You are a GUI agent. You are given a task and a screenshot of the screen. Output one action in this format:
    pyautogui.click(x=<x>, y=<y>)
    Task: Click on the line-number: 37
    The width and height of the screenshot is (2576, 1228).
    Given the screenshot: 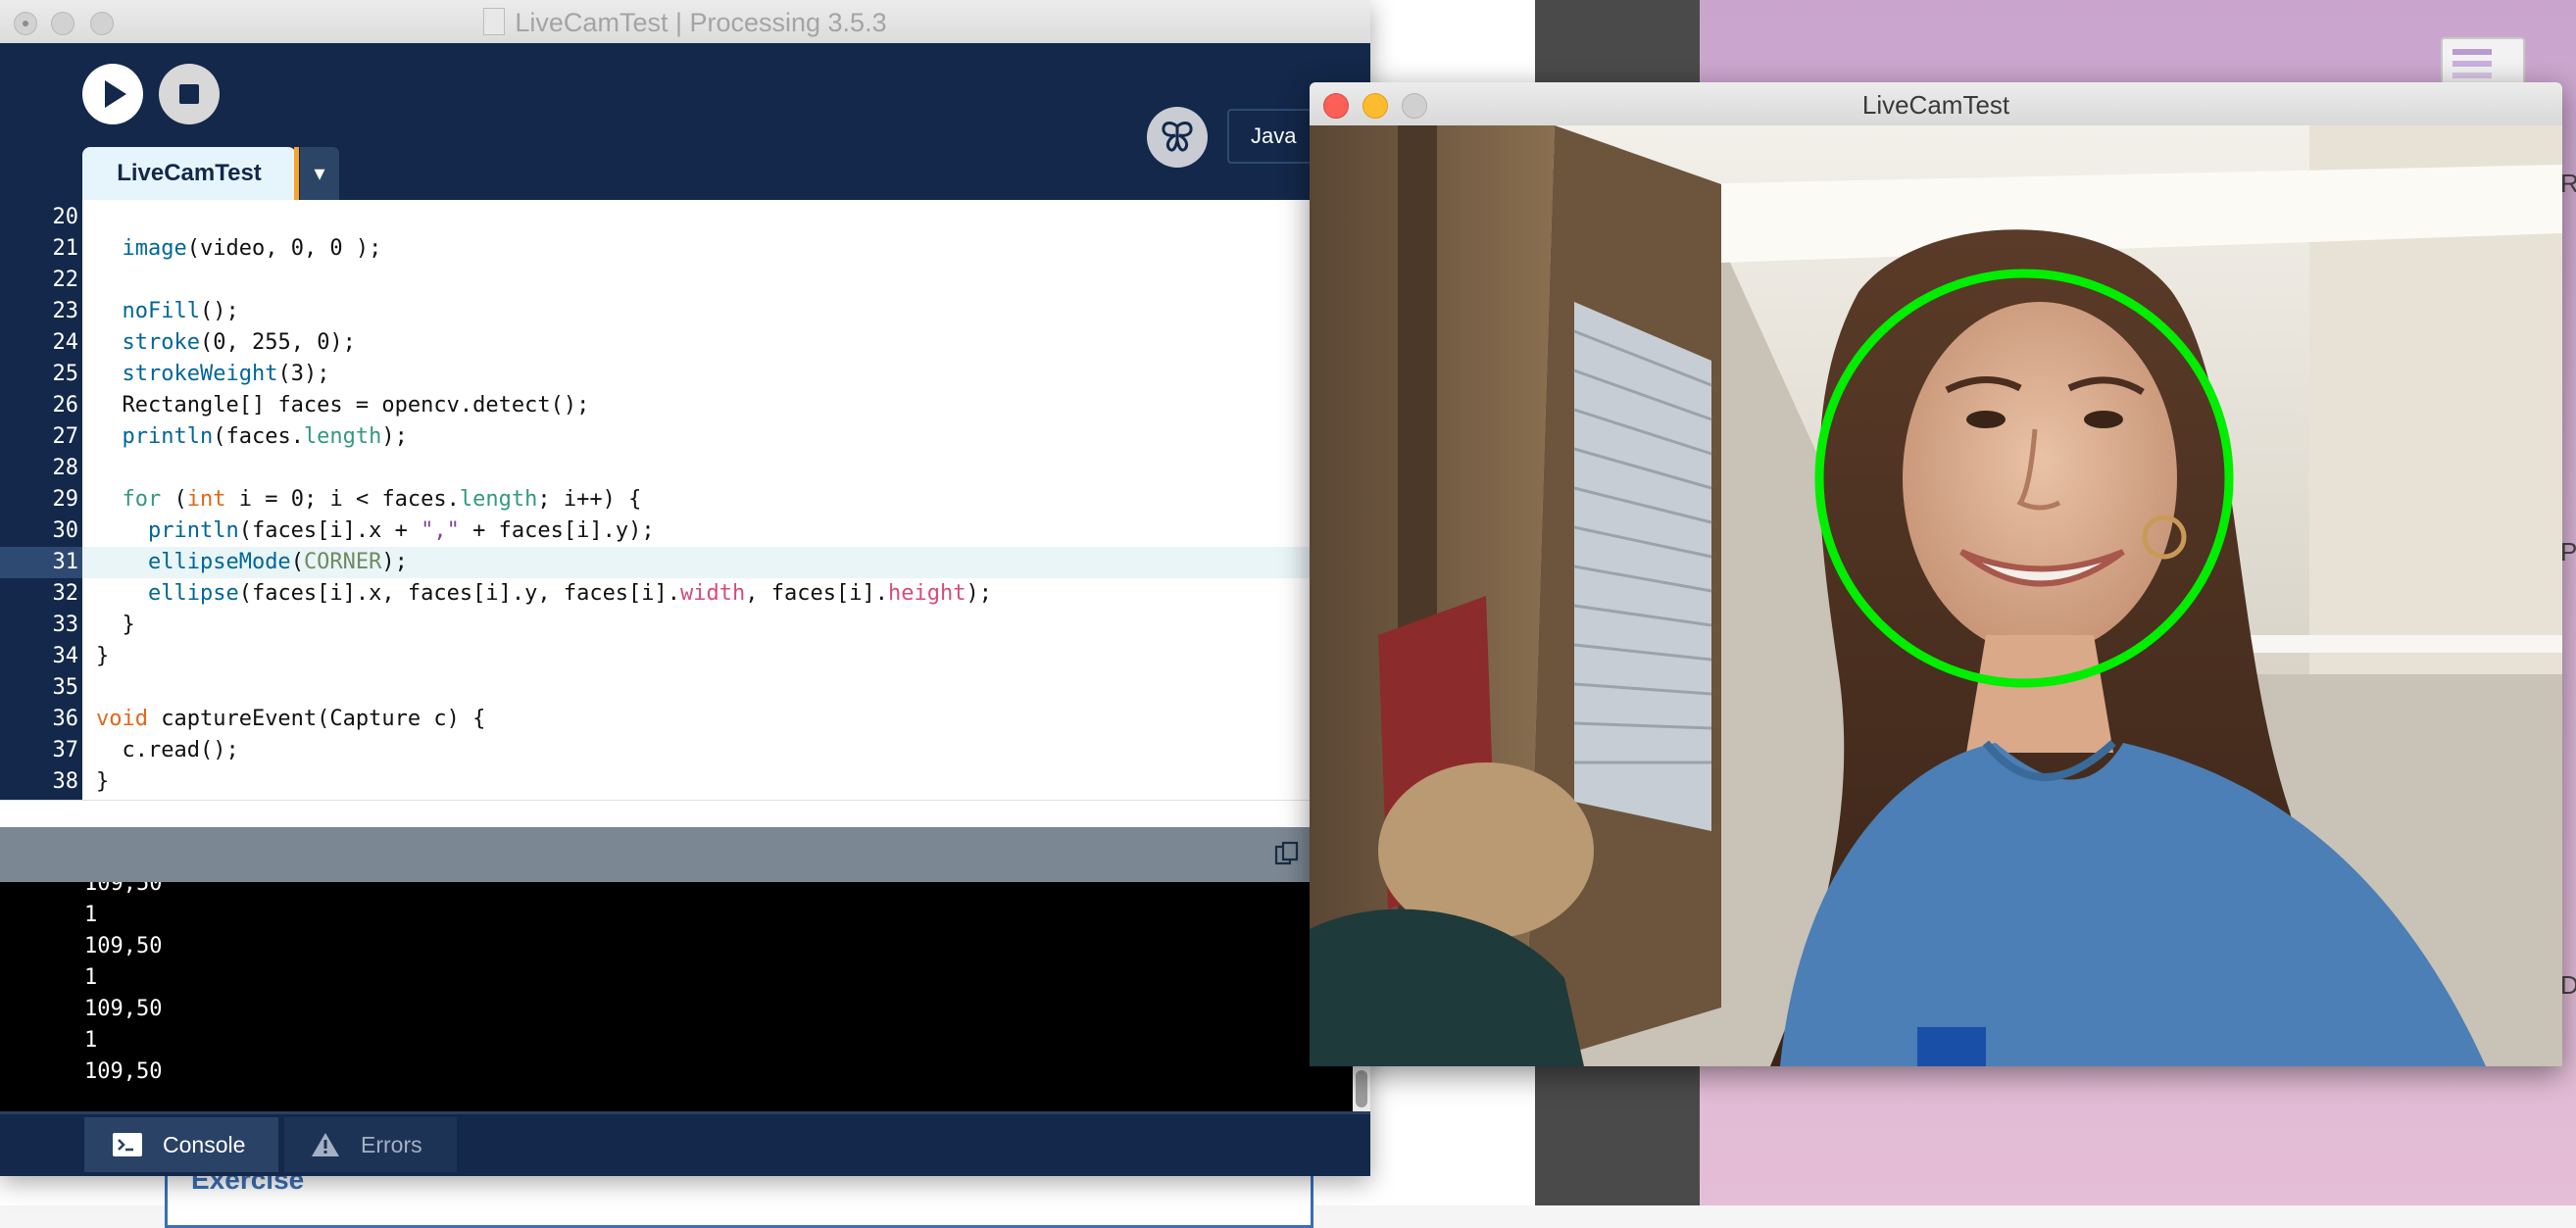 What is the action you would take?
    pyautogui.click(x=65, y=750)
    